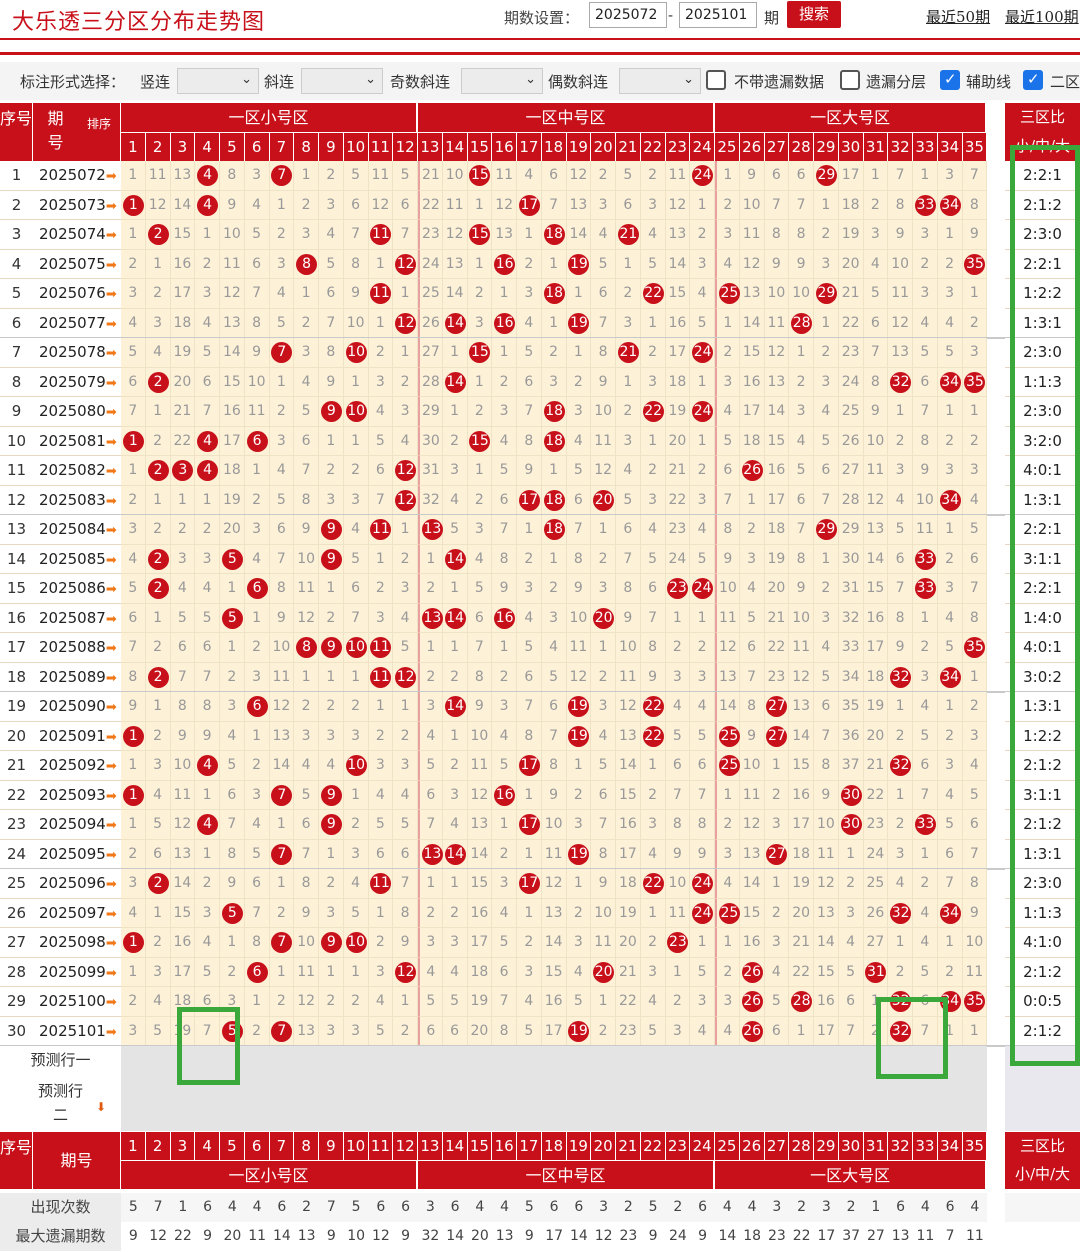 Image resolution: width=1080 pixels, height=1252 pixels. What do you see at coordinates (850, 80) in the screenshot?
I see `miss-layer-checkbox` at bounding box center [850, 80].